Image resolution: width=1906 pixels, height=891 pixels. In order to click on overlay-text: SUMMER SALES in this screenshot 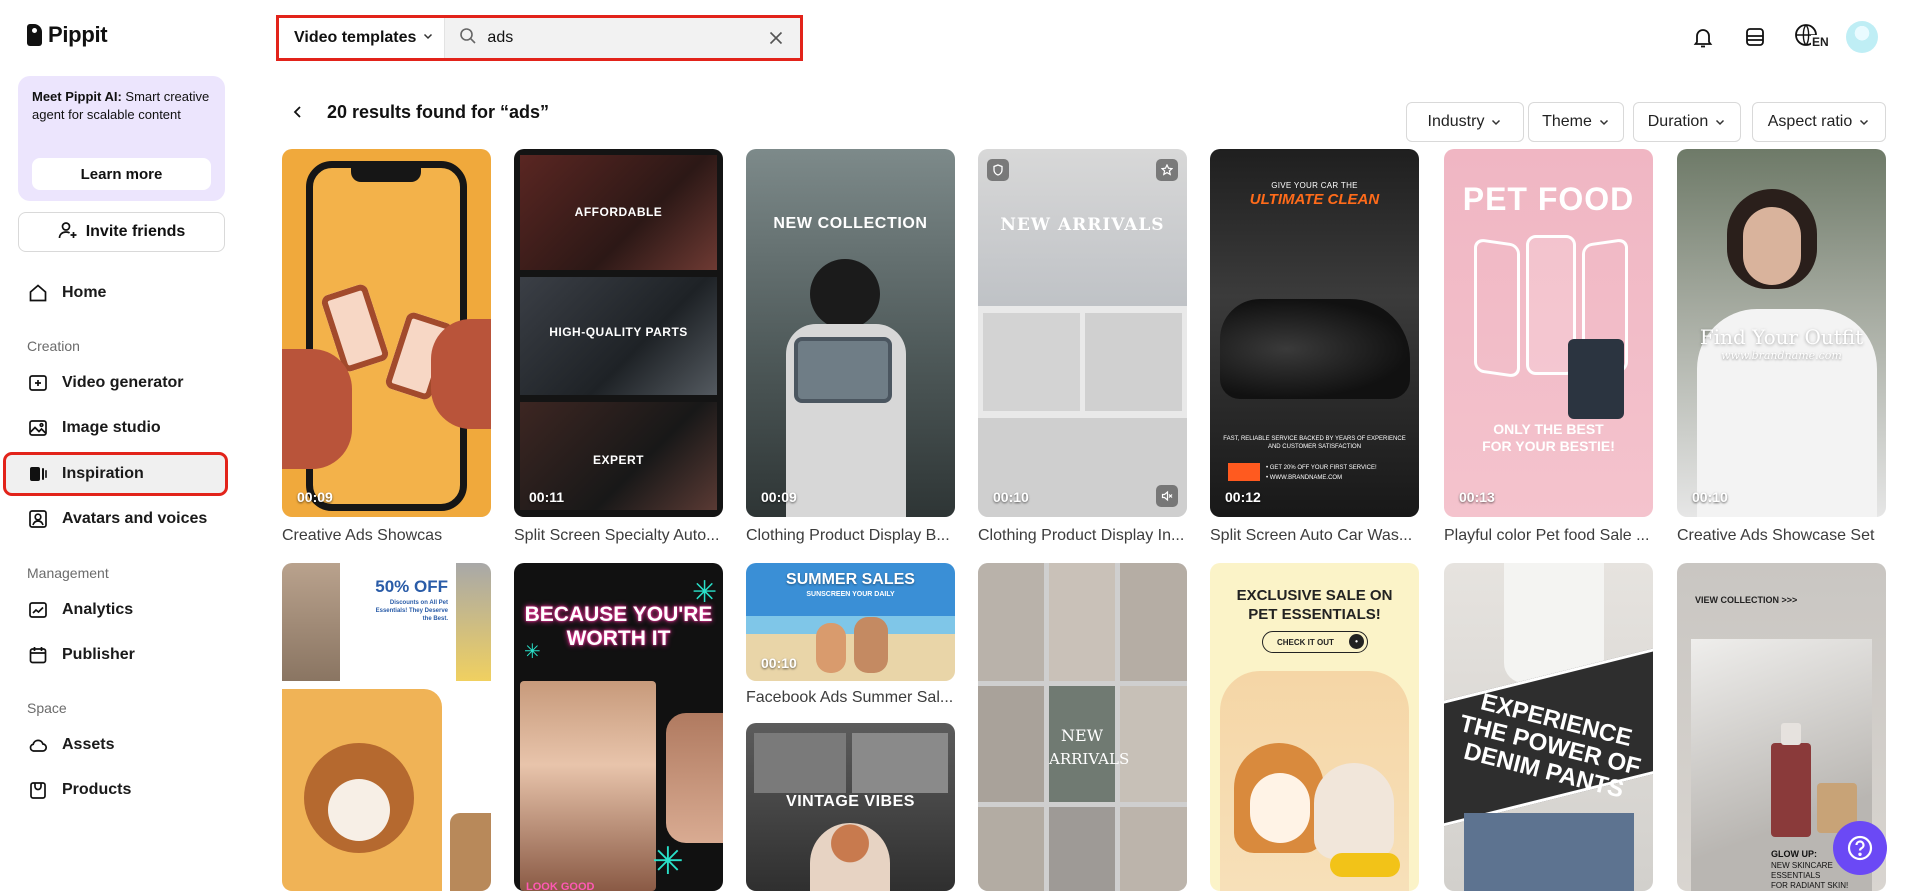, I will do `click(850, 579)`.